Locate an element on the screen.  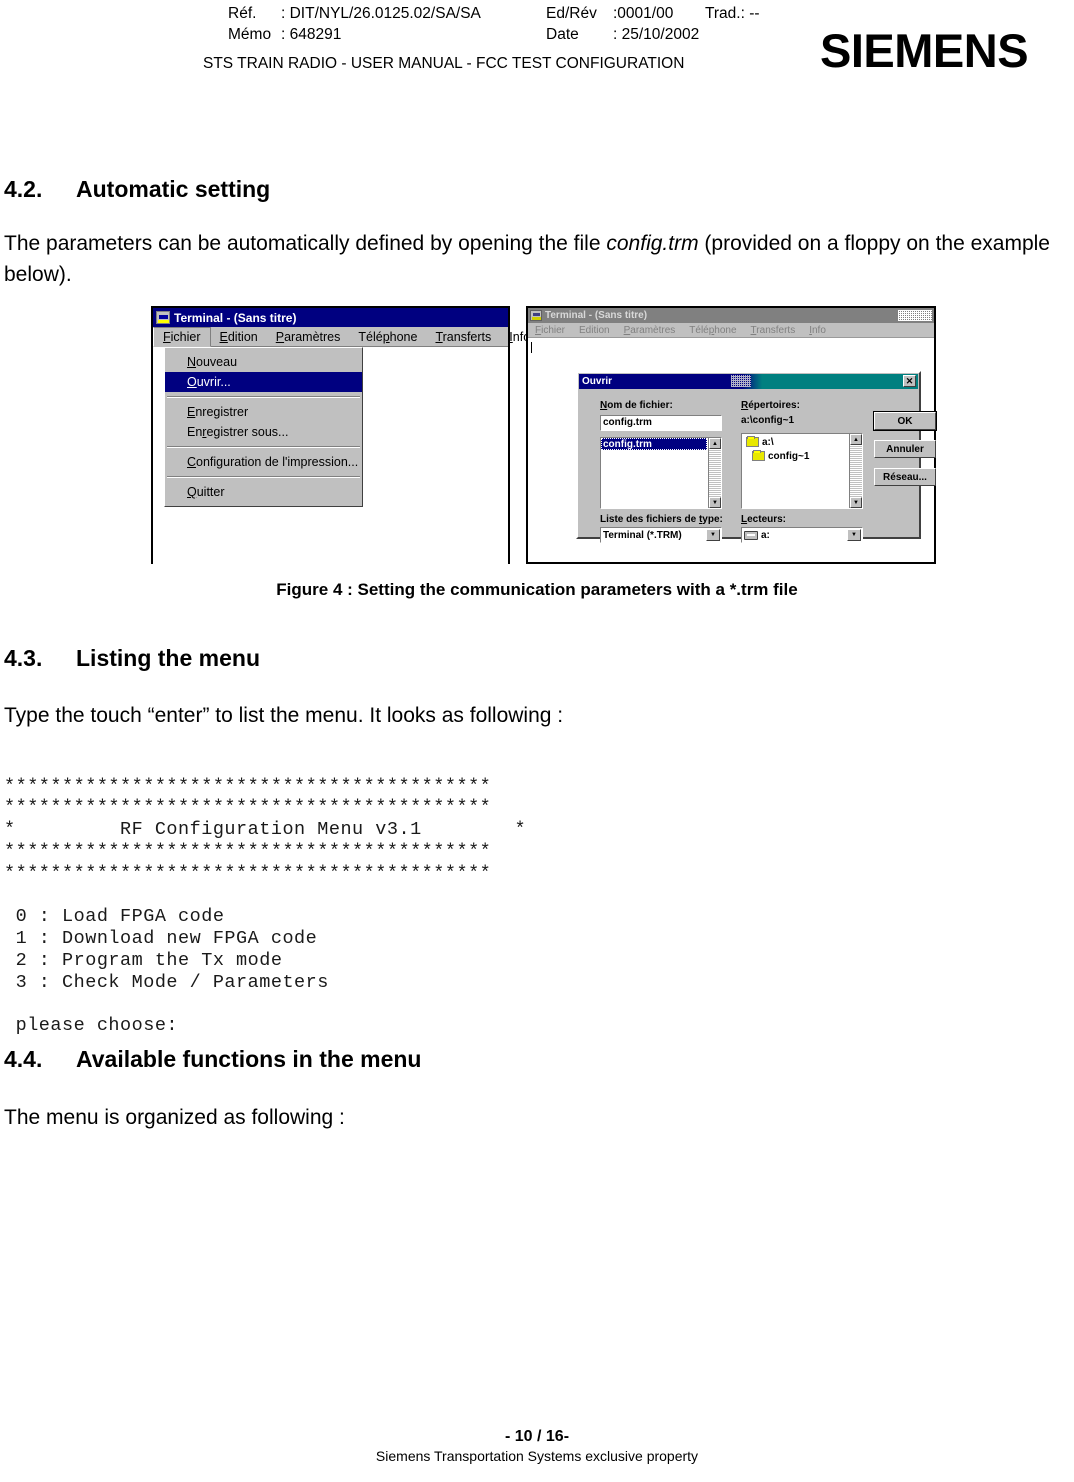
list-item-label: a:\ is located at coordinates (768, 442).